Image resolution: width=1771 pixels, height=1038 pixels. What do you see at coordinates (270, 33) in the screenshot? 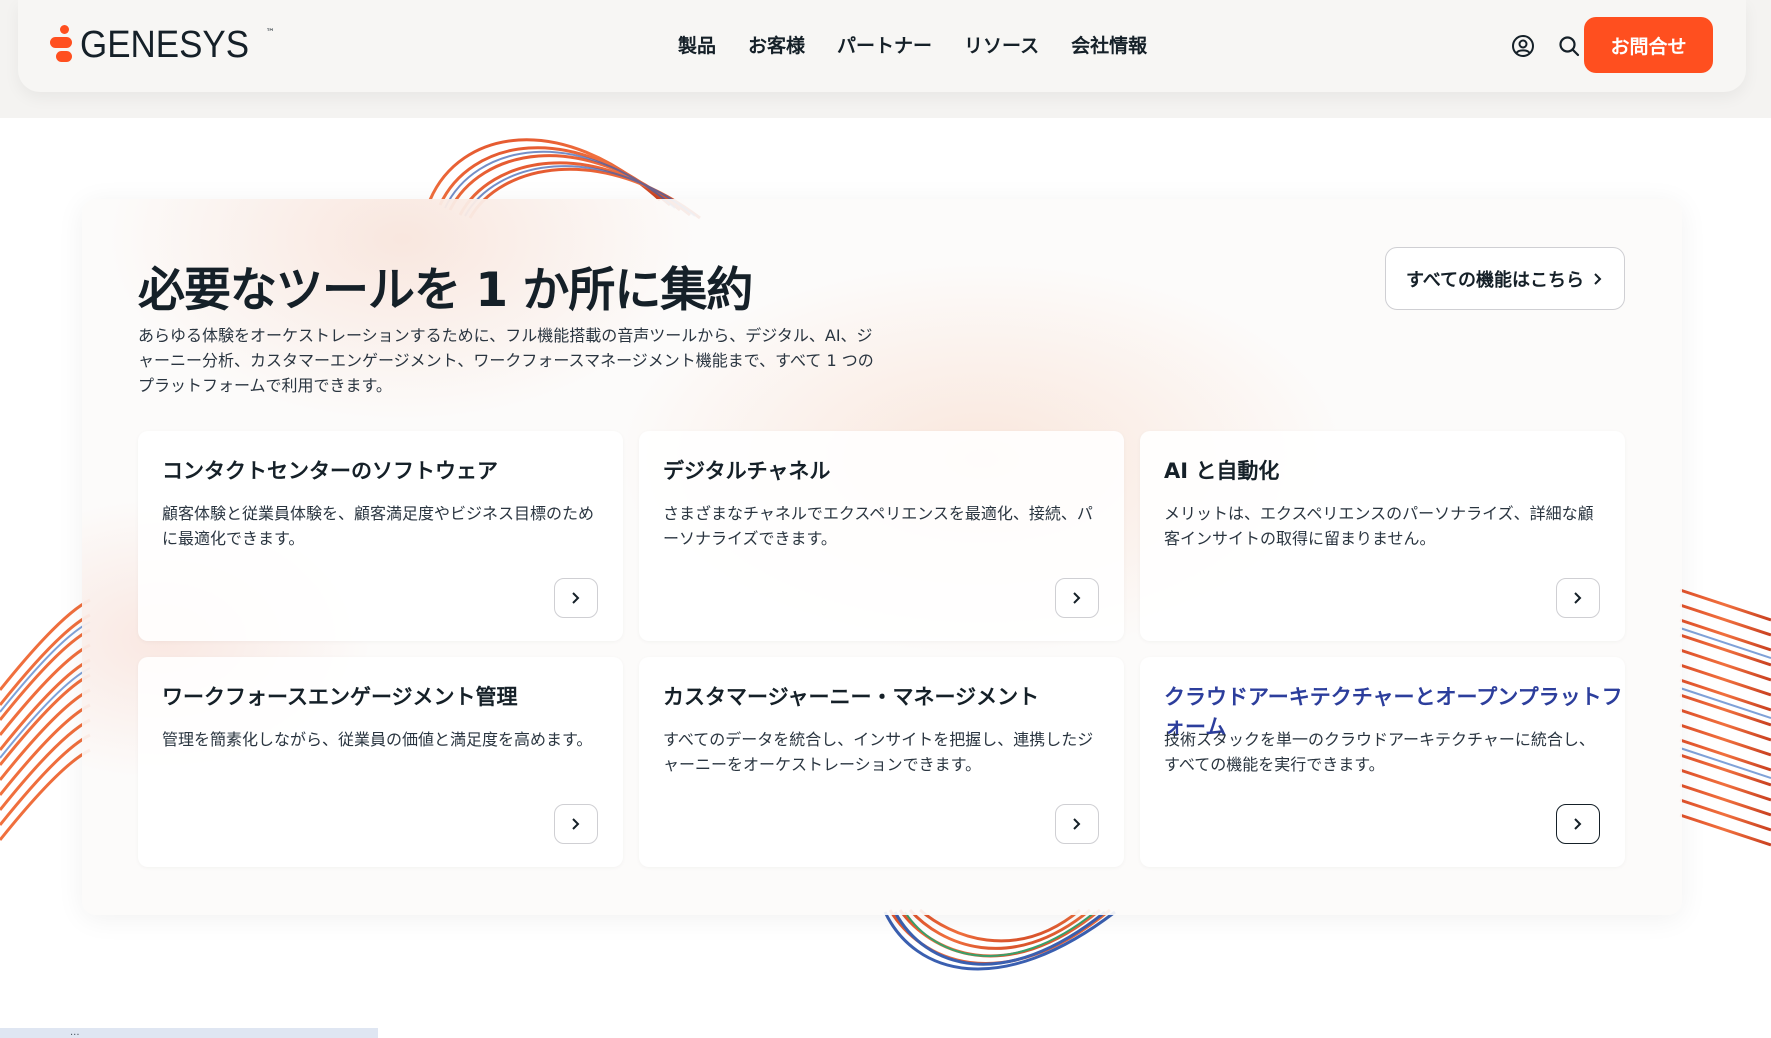
I see `logo-trademark: ™` at bounding box center [270, 33].